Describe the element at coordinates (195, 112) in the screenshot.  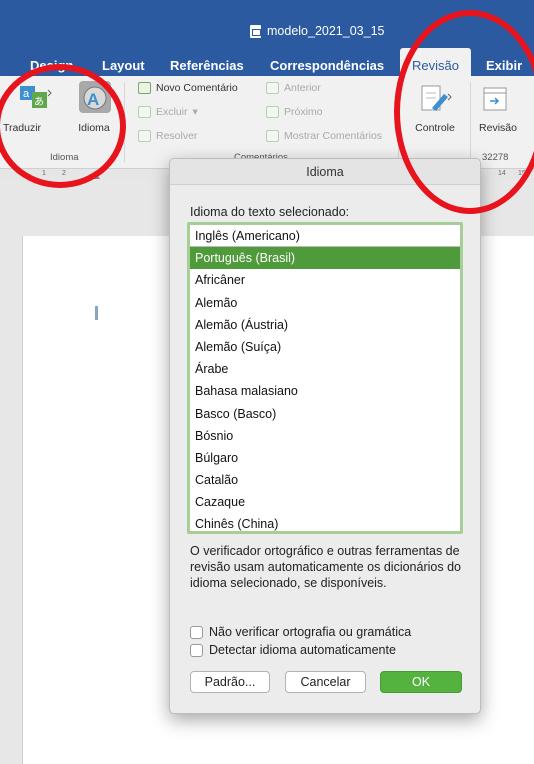
I see `chevron-down-icon: ▾` at that location.